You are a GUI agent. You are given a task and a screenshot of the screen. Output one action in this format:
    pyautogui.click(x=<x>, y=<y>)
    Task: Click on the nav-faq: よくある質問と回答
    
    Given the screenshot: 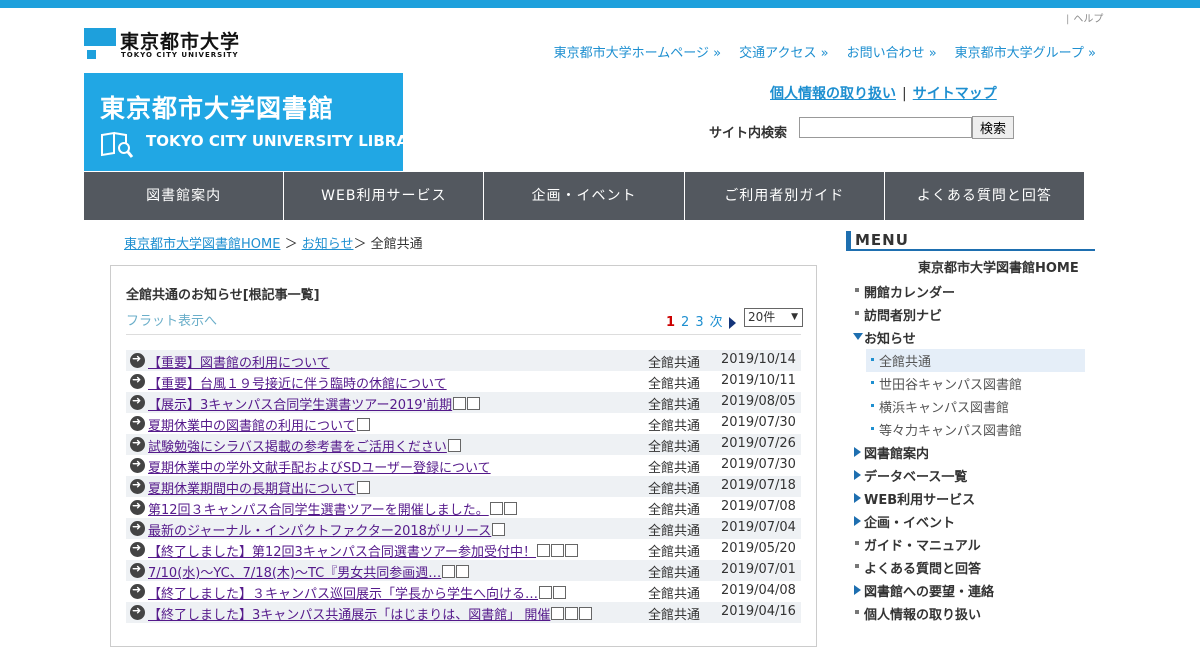 What is the action you would take?
    pyautogui.click(x=984, y=196)
    